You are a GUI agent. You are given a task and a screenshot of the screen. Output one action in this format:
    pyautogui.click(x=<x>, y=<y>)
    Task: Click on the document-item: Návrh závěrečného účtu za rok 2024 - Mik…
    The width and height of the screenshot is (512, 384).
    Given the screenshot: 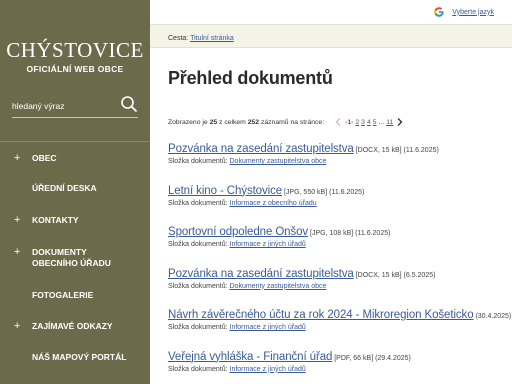 What is the action you would take?
    pyautogui.click(x=340, y=330)
    